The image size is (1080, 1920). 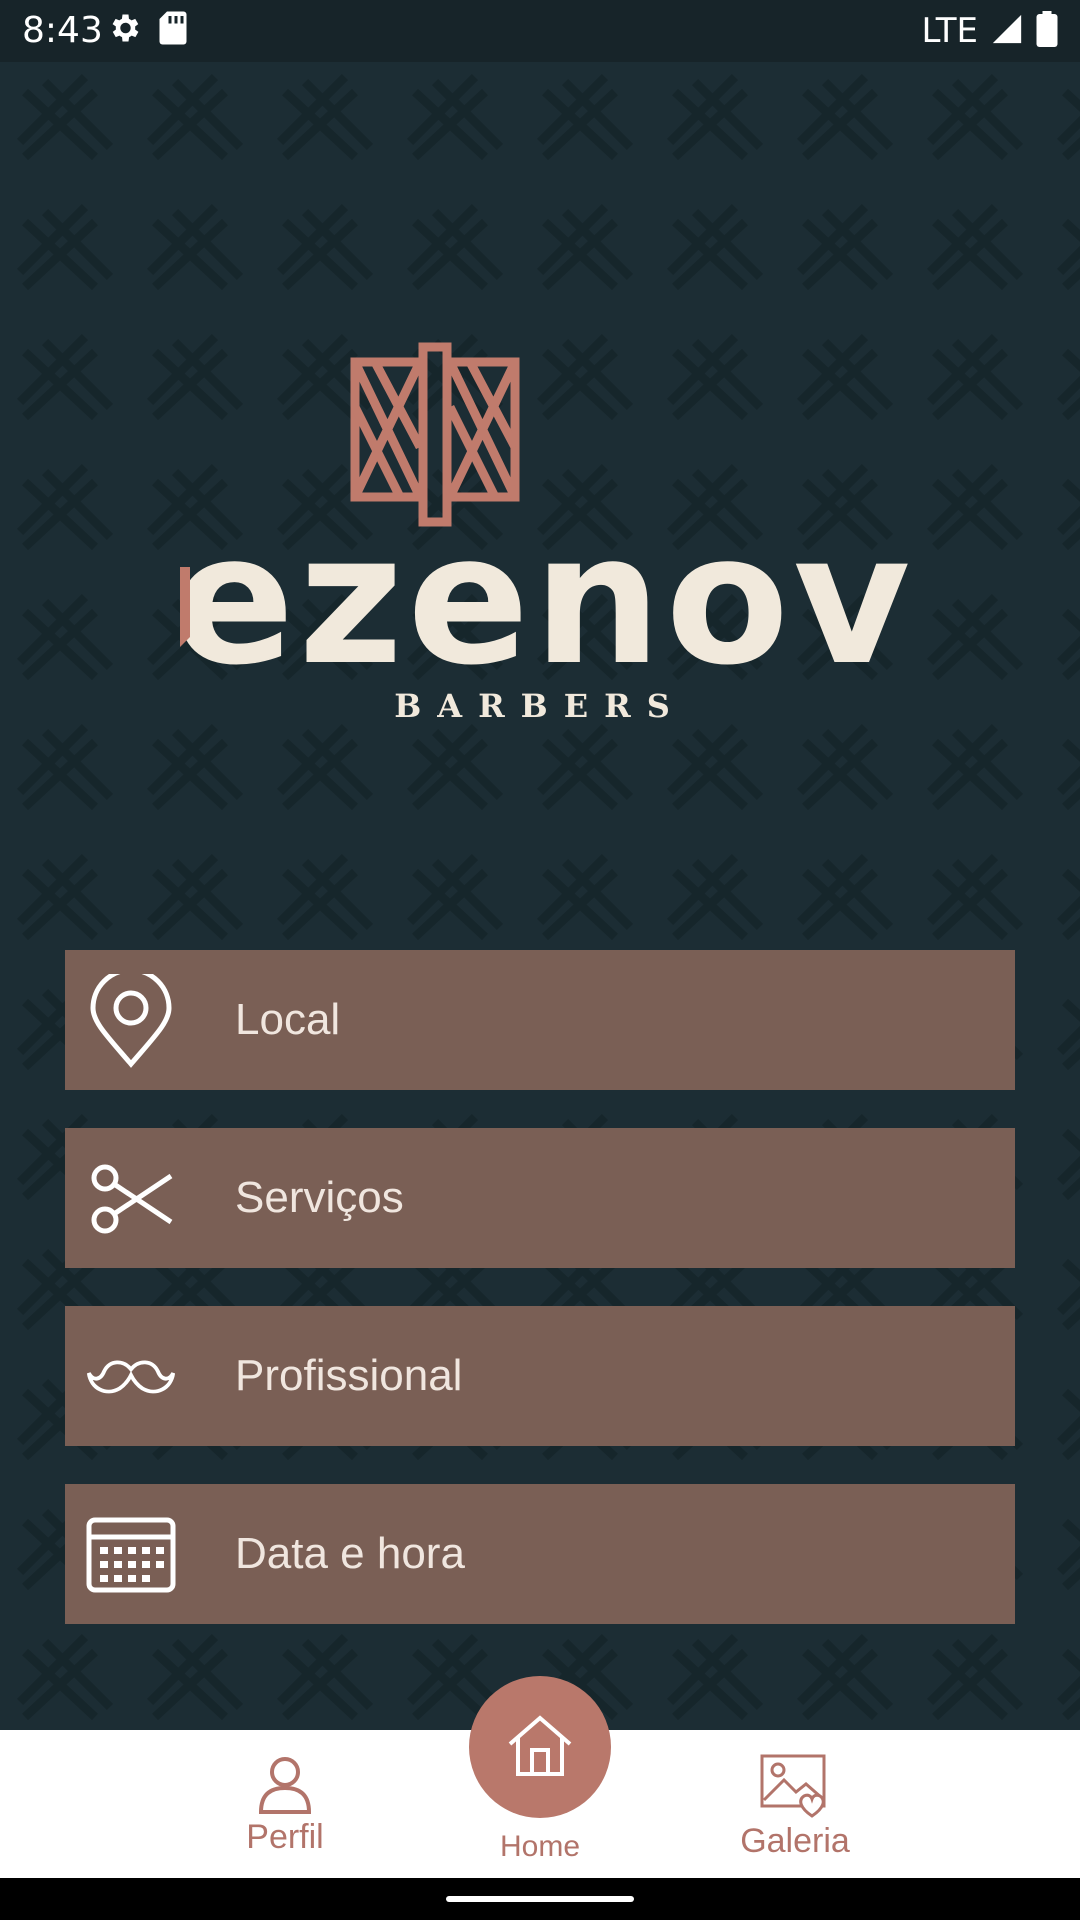 I want to click on nav-label-home-wrap: Home, so click(x=540, y=1847).